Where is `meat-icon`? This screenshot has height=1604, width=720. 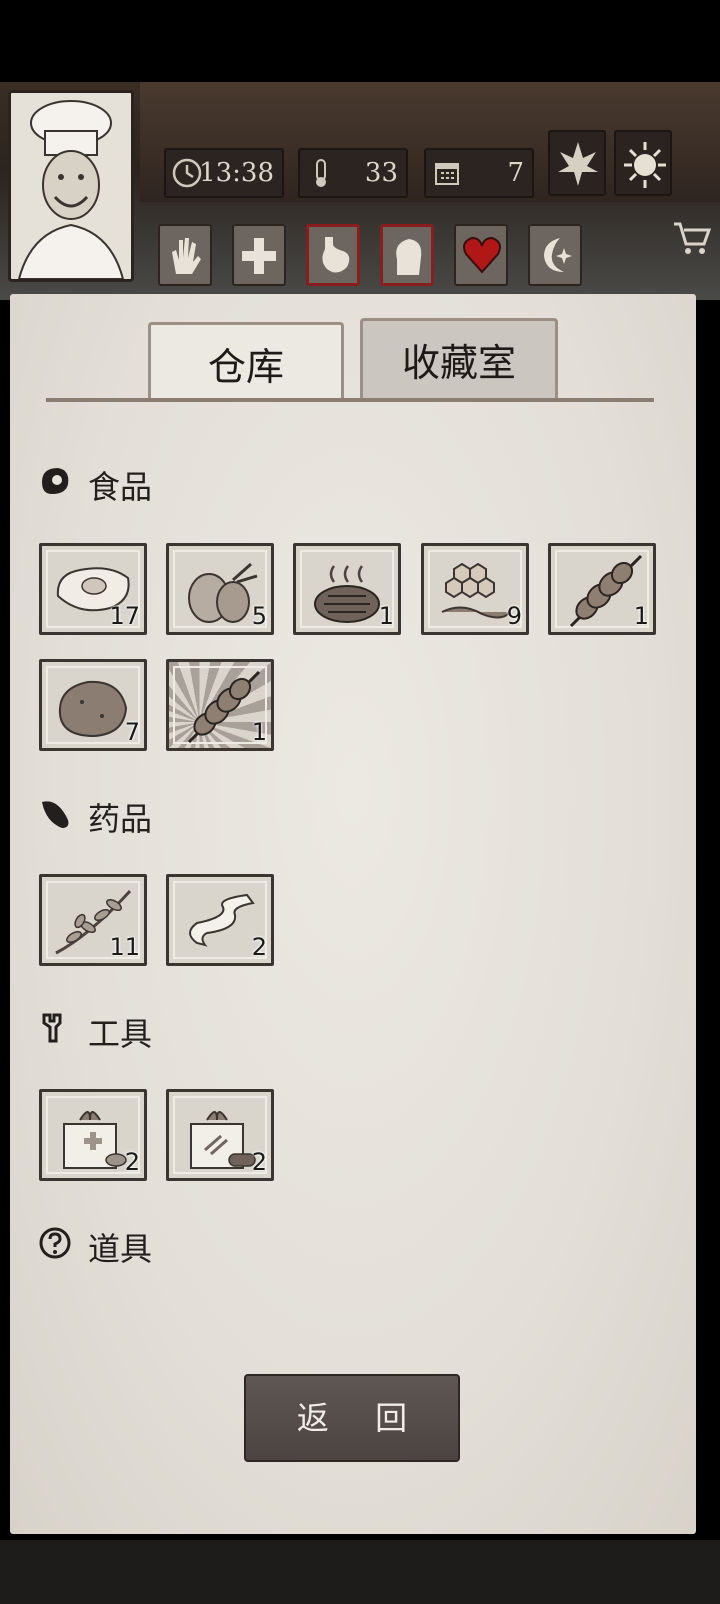 meat-icon is located at coordinates (55, 481).